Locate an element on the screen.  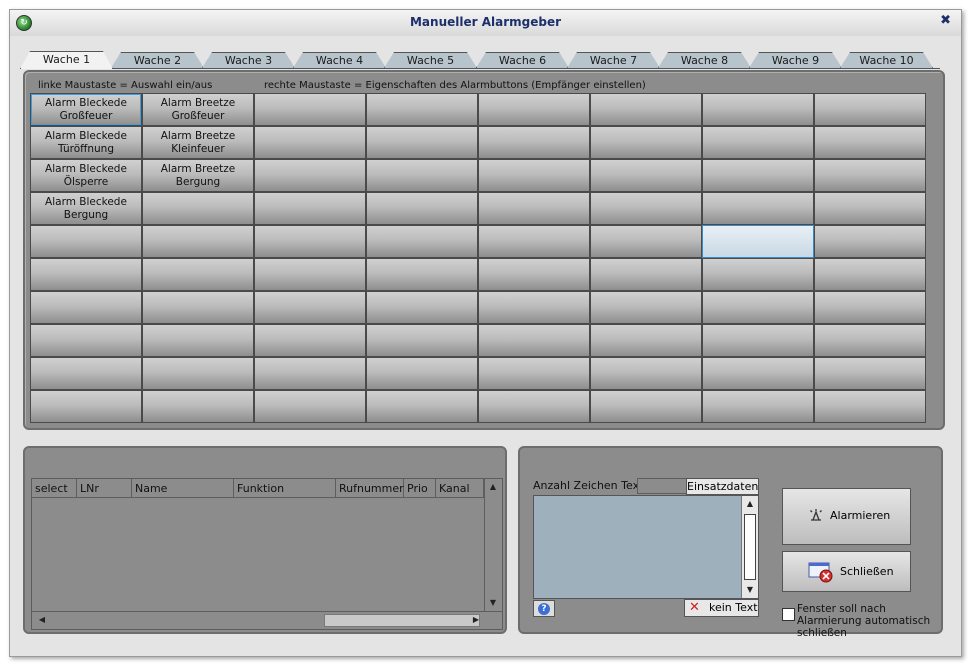
alarm-button: Alarm Bleckede Ölsperre is located at coordinates (86, 175).